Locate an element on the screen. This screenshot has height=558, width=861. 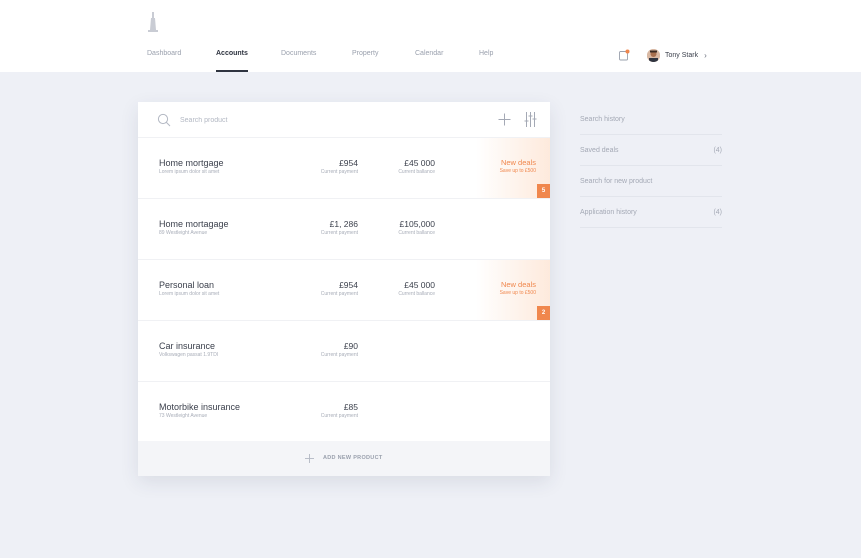
side-item-label: Search history is located at coordinates (602, 119).